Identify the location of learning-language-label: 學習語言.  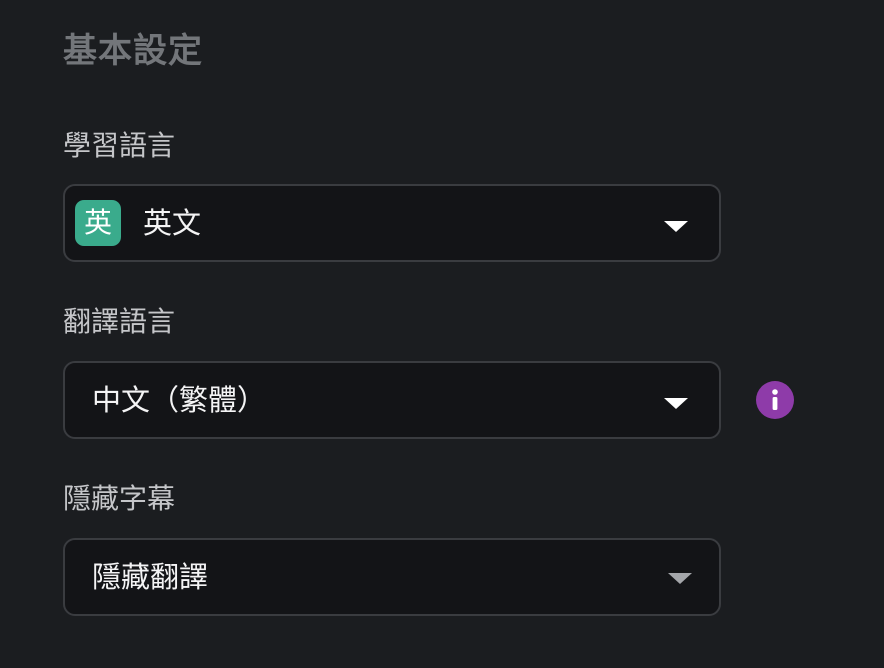
(119, 145).